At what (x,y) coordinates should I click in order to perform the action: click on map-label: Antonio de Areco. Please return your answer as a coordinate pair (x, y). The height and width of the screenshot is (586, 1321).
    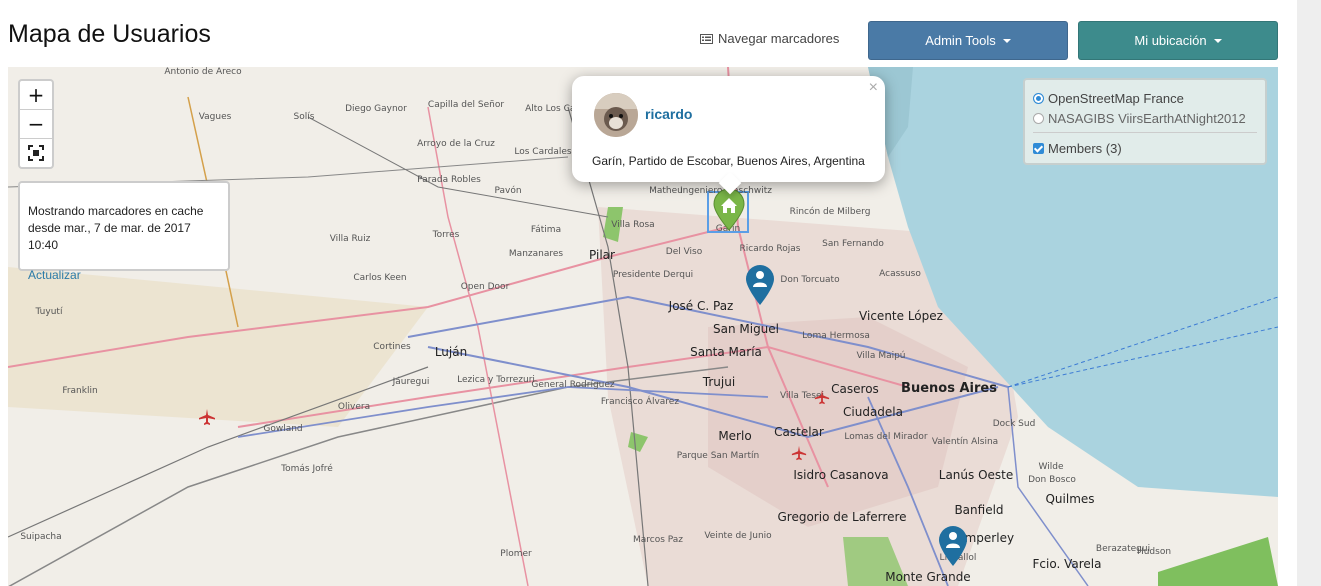
    Looking at the image, I should click on (203, 72).